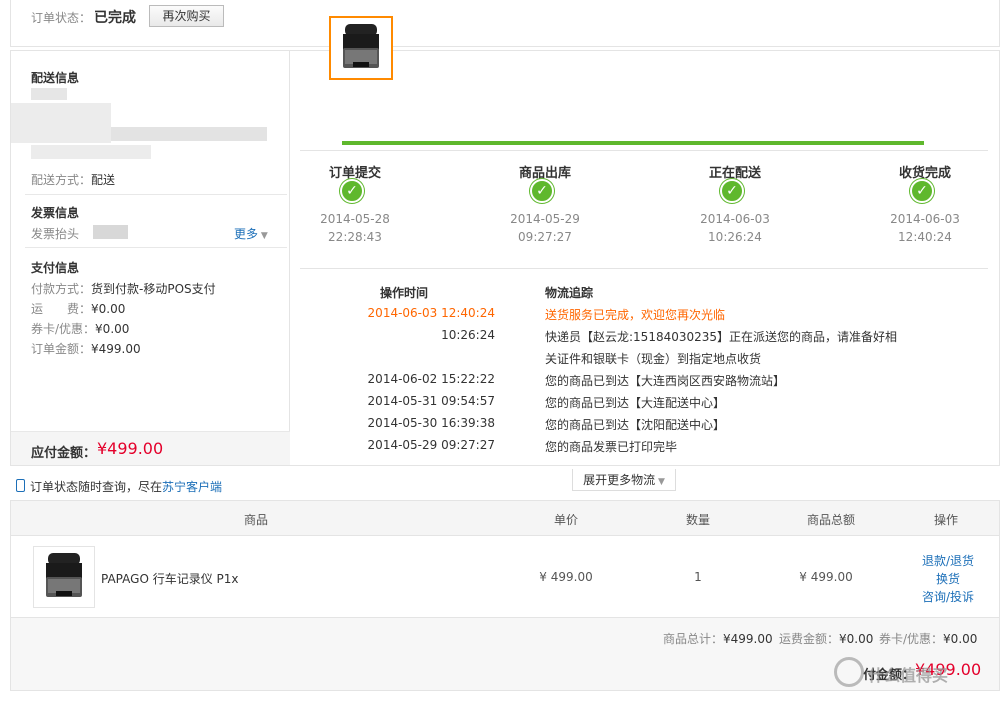  Describe the element at coordinates (354, 173) in the screenshot. I see `step-label: 订单提交` at that location.